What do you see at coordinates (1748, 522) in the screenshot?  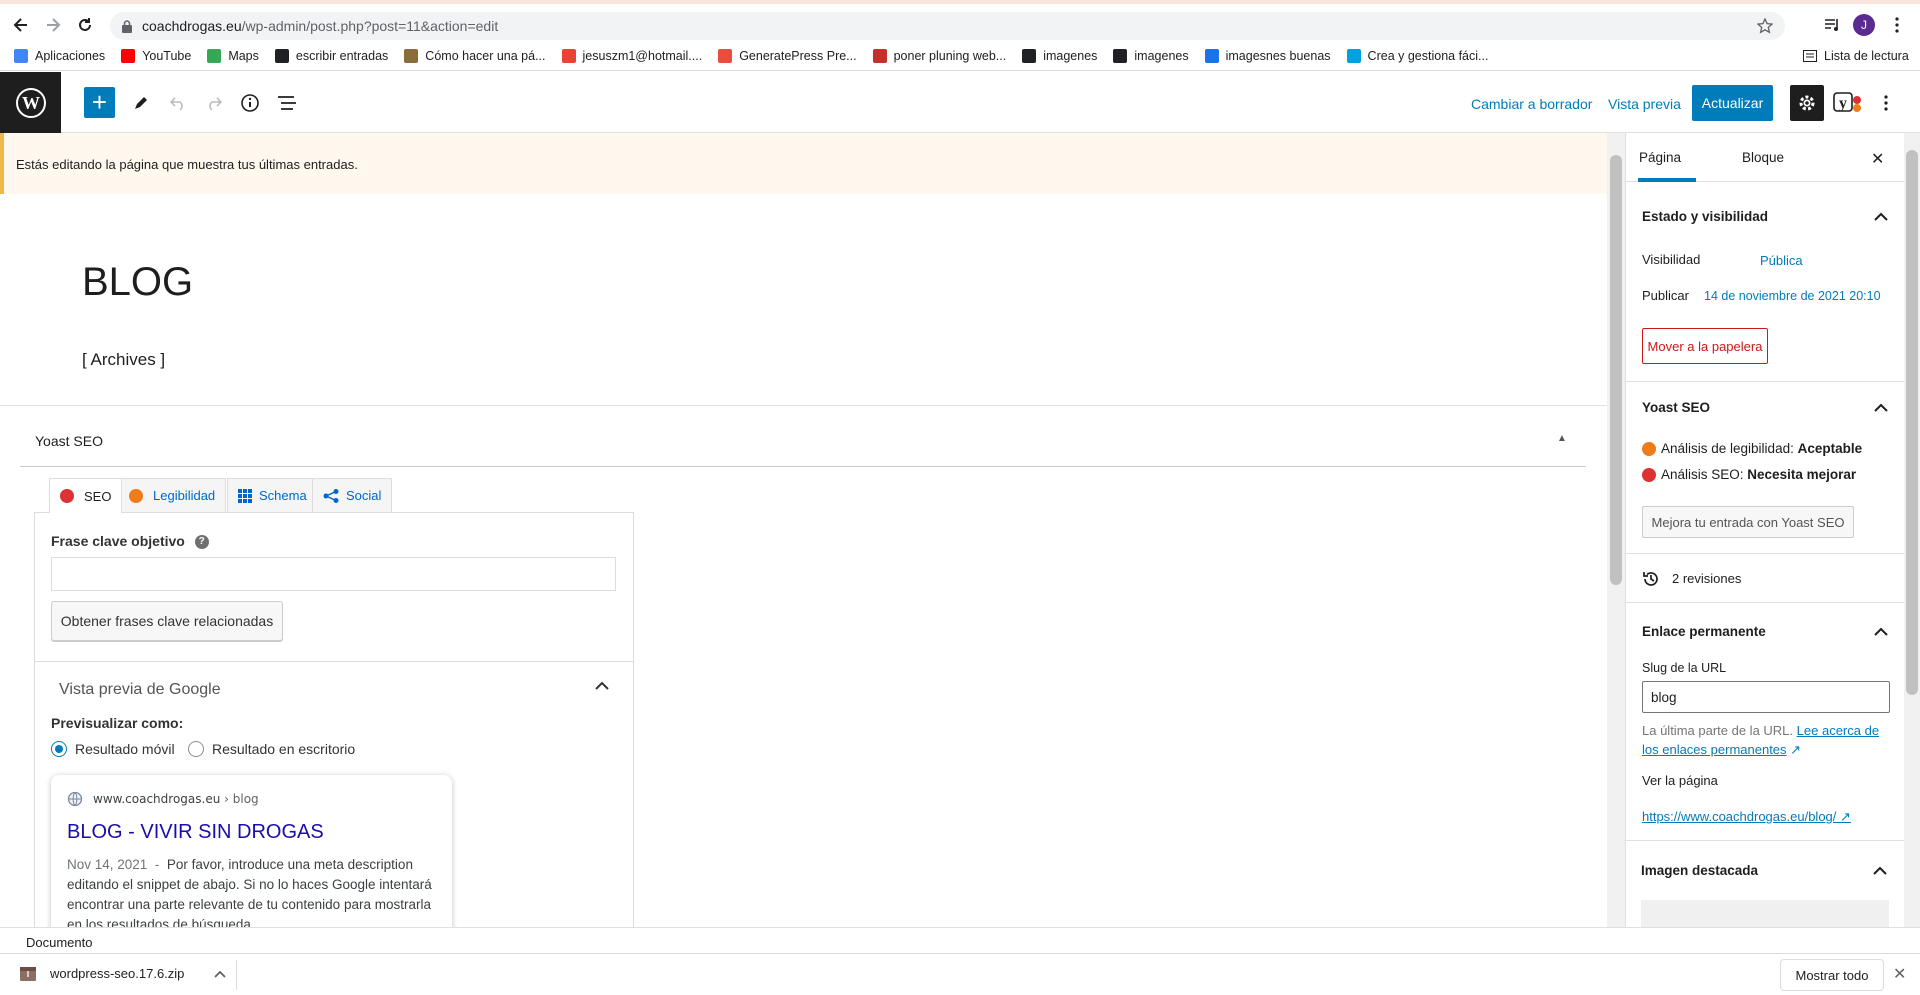 I see `improve-with-yoast-button: Mejora tu entrada con Yoast SEO` at bounding box center [1748, 522].